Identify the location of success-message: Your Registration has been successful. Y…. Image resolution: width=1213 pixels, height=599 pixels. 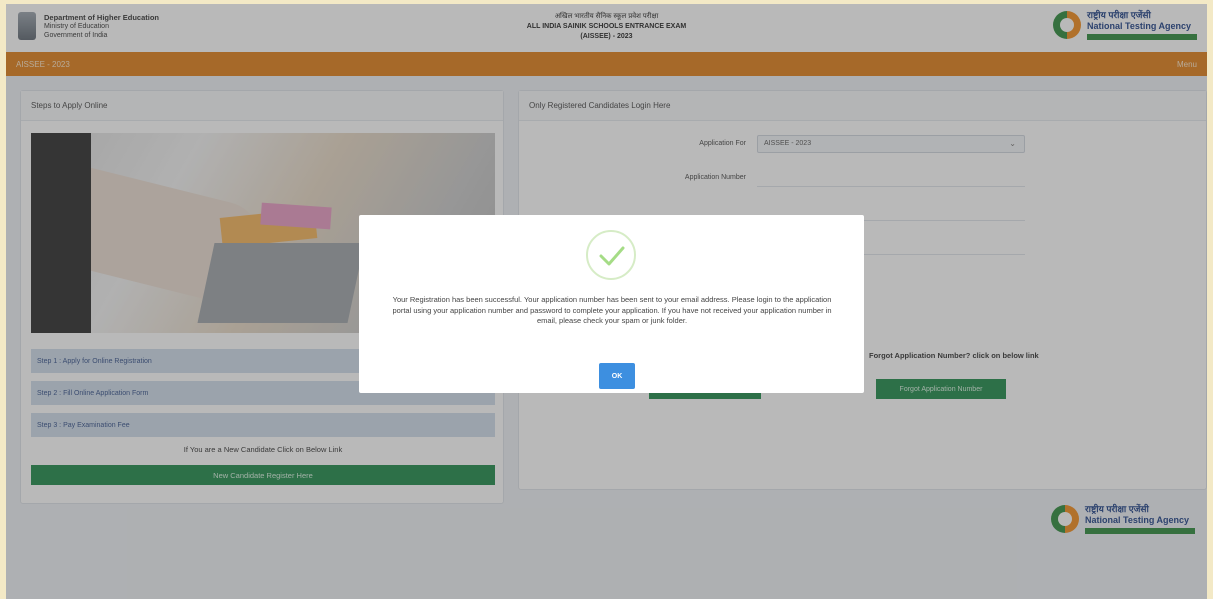
(612, 310).